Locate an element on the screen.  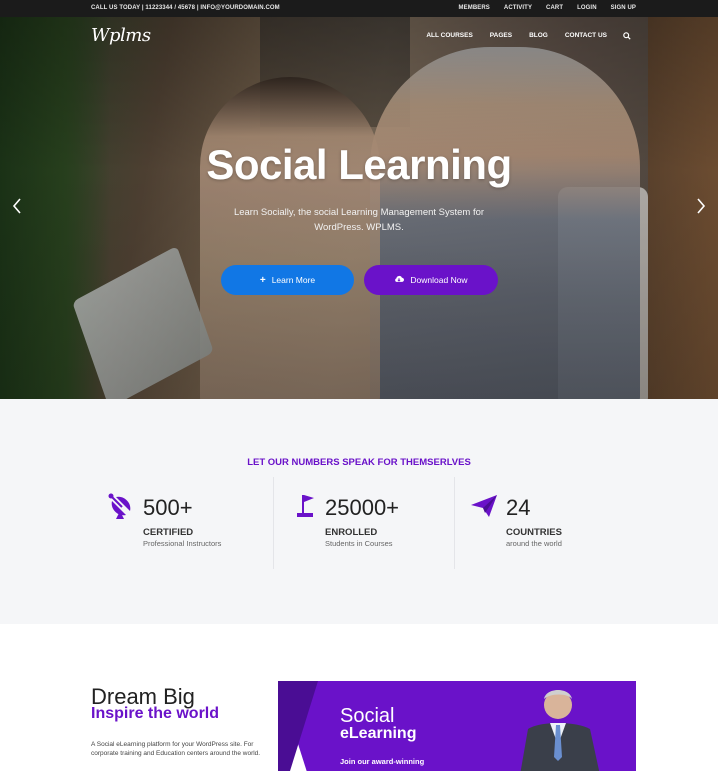
signup-link: SIGN UP is located at coordinates (623, 8).